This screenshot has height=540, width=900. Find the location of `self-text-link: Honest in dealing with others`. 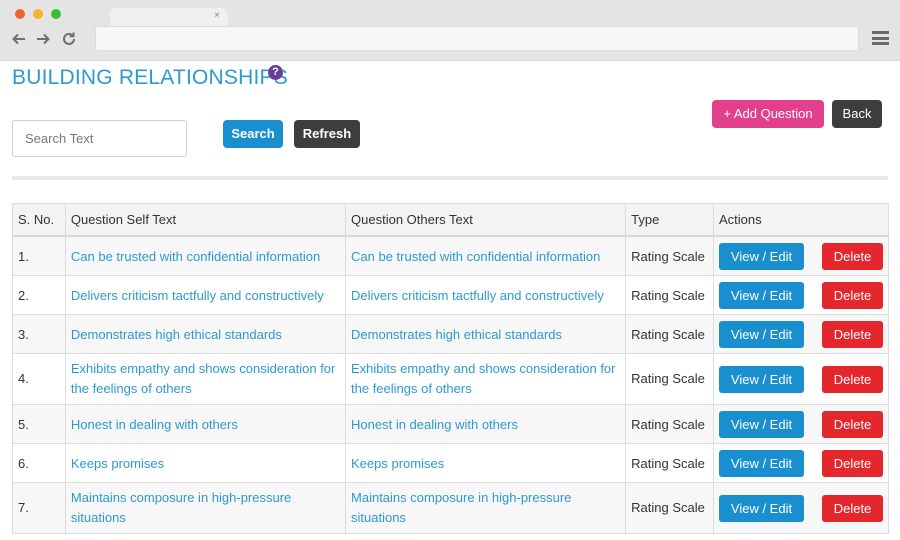

self-text-link: Honest in dealing with others is located at coordinates (154, 424).